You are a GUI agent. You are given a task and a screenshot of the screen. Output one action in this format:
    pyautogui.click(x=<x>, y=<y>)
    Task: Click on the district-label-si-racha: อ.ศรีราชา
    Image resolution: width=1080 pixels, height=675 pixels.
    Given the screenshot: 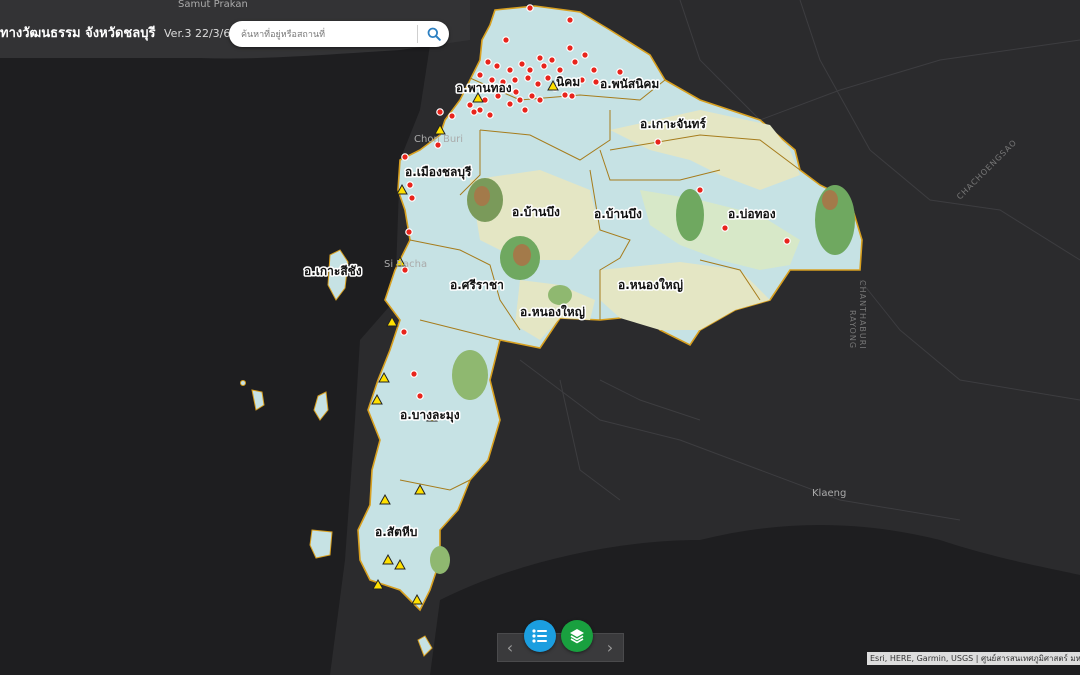 What is the action you would take?
    pyautogui.click(x=477, y=285)
    